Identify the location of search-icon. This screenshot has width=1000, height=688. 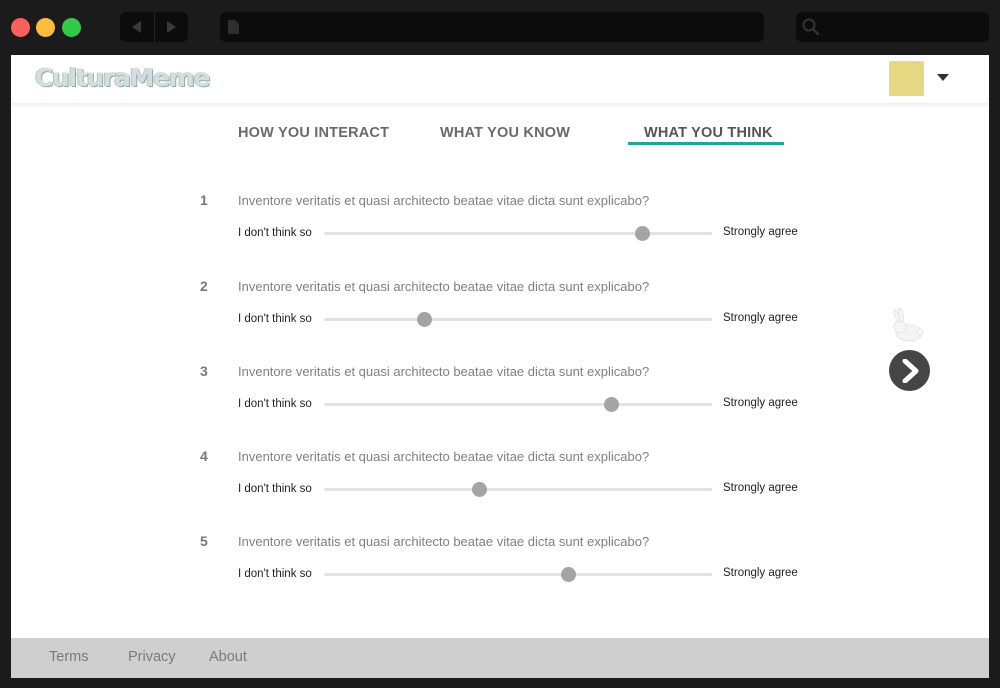
(811, 27).